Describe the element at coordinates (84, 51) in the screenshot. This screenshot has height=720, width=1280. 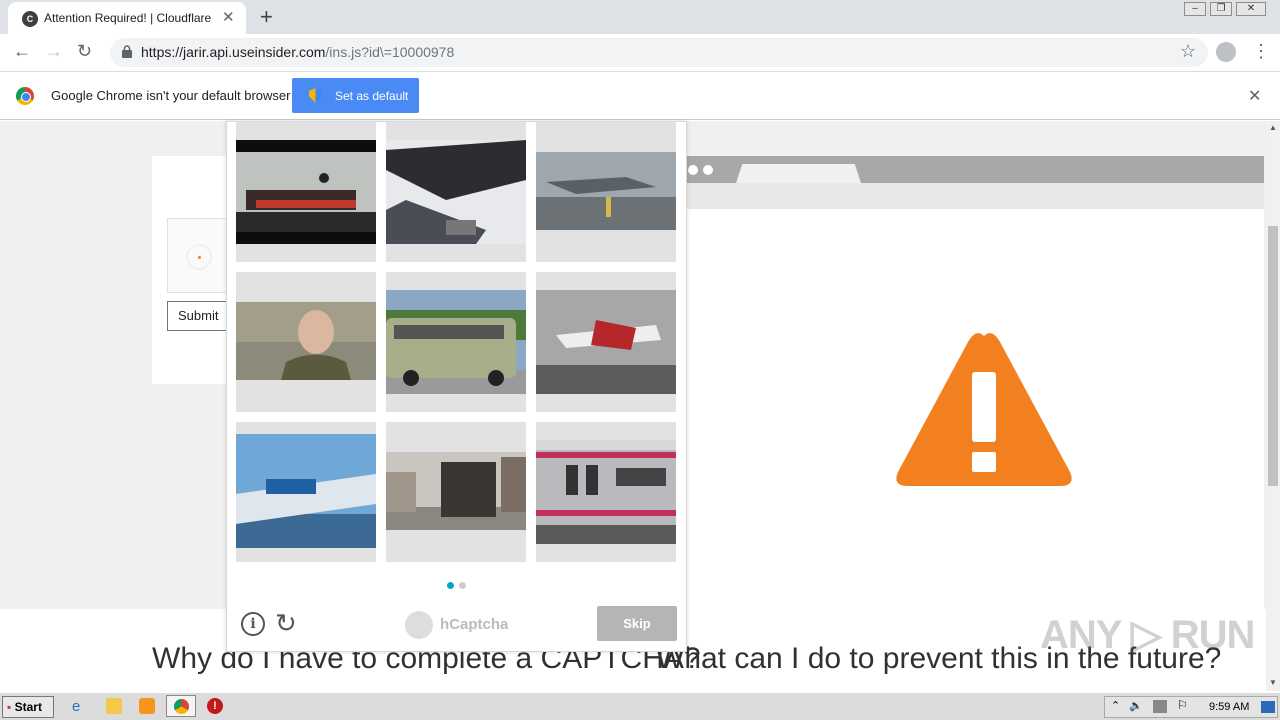
I see `reload-icon: ↻` at that location.